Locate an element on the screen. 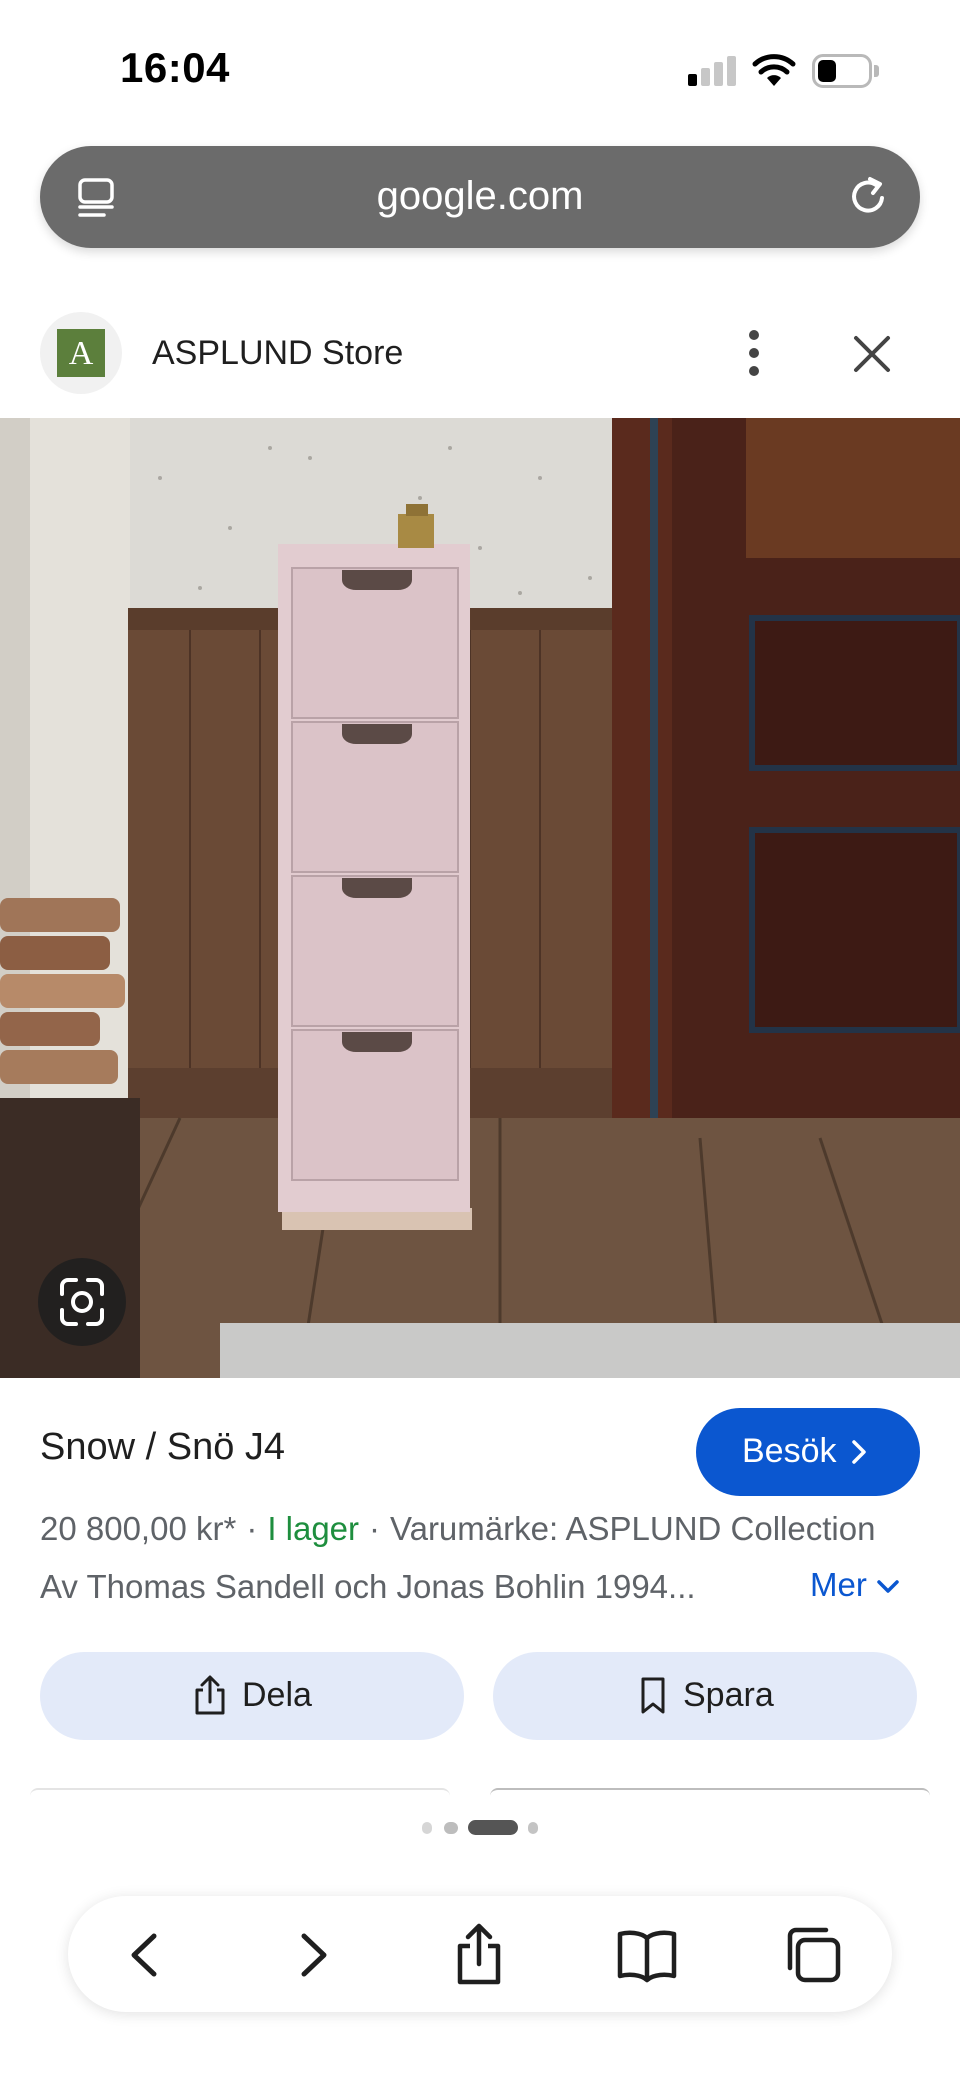 Image resolution: width=960 pixels, height=2081 pixels. share-page-icon is located at coordinates (479, 1955).